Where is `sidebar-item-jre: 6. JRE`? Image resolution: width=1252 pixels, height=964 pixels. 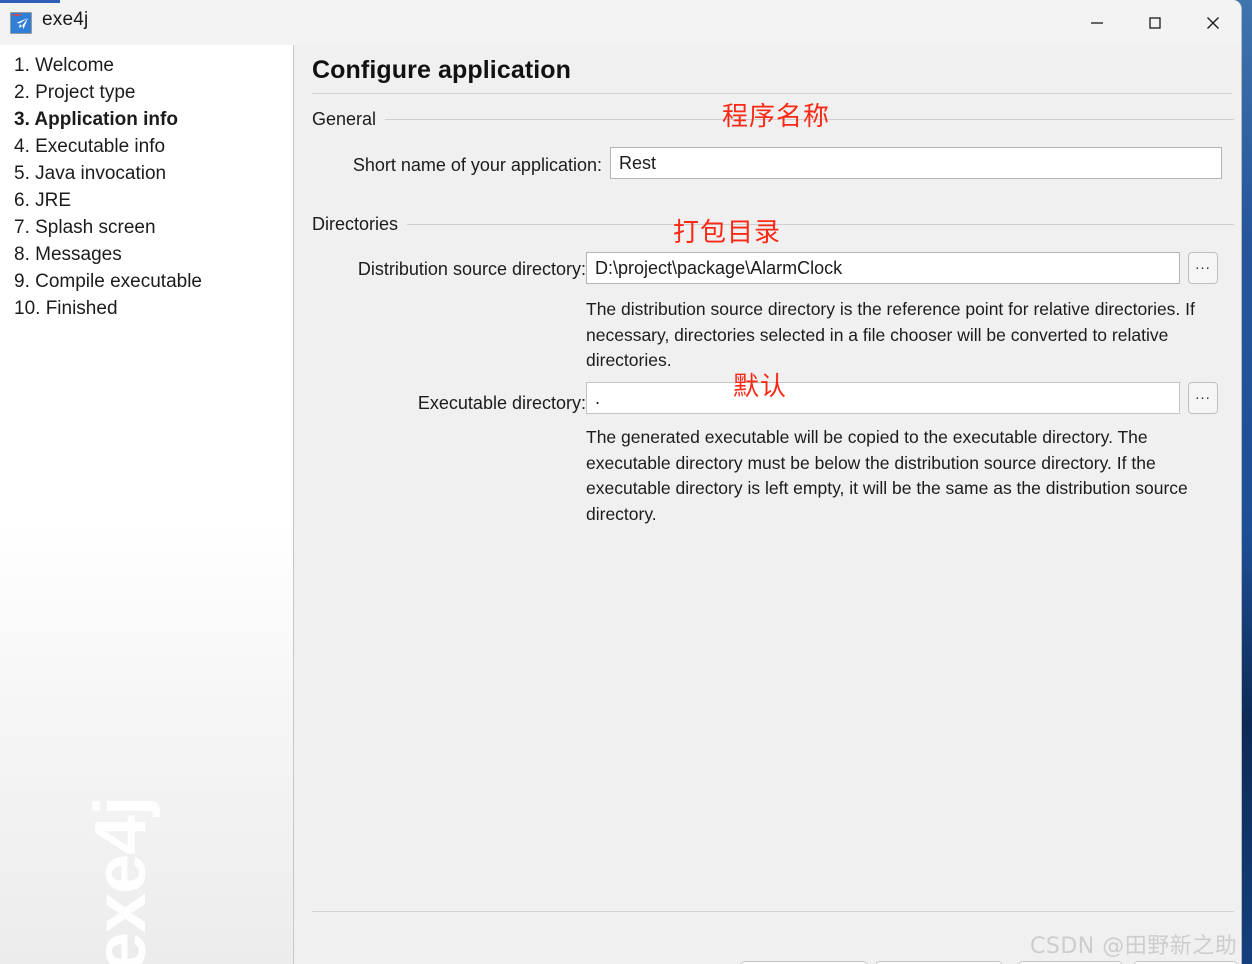
sidebar-item-jre: 6. JRE is located at coordinates (150, 200).